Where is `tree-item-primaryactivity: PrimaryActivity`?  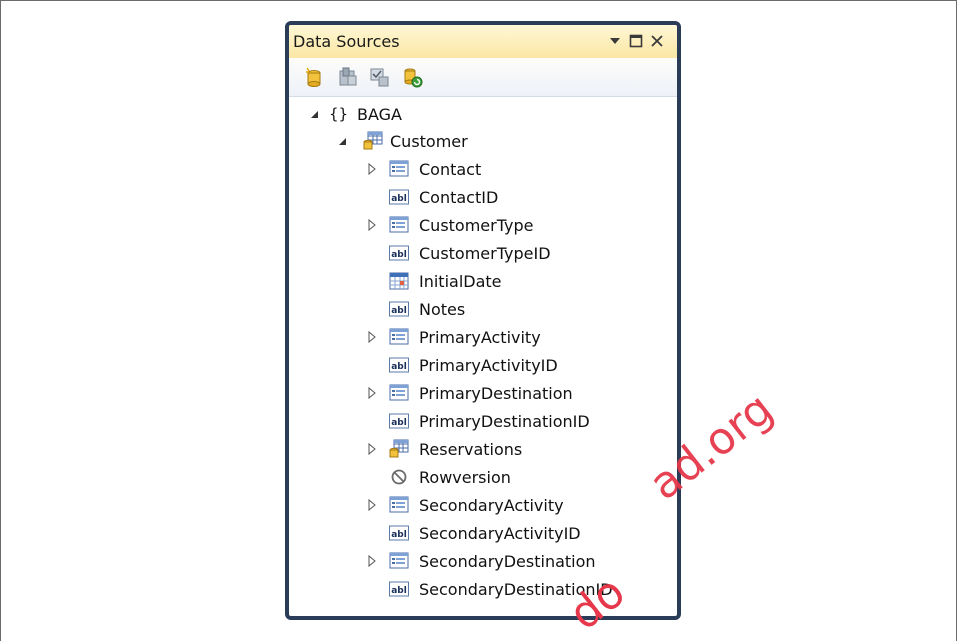
tree-item-primaryactivity: PrimaryActivity is located at coordinates (479, 337).